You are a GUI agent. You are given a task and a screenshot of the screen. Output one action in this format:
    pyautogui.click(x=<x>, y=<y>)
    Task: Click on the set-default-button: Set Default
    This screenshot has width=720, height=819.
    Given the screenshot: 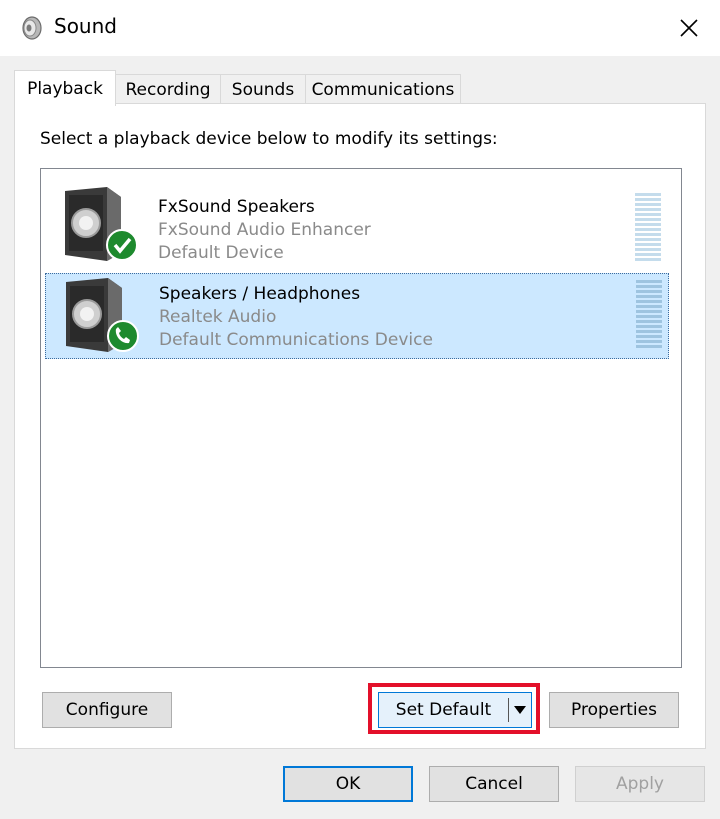 What is the action you would take?
    pyautogui.click(x=455, y=710)
    